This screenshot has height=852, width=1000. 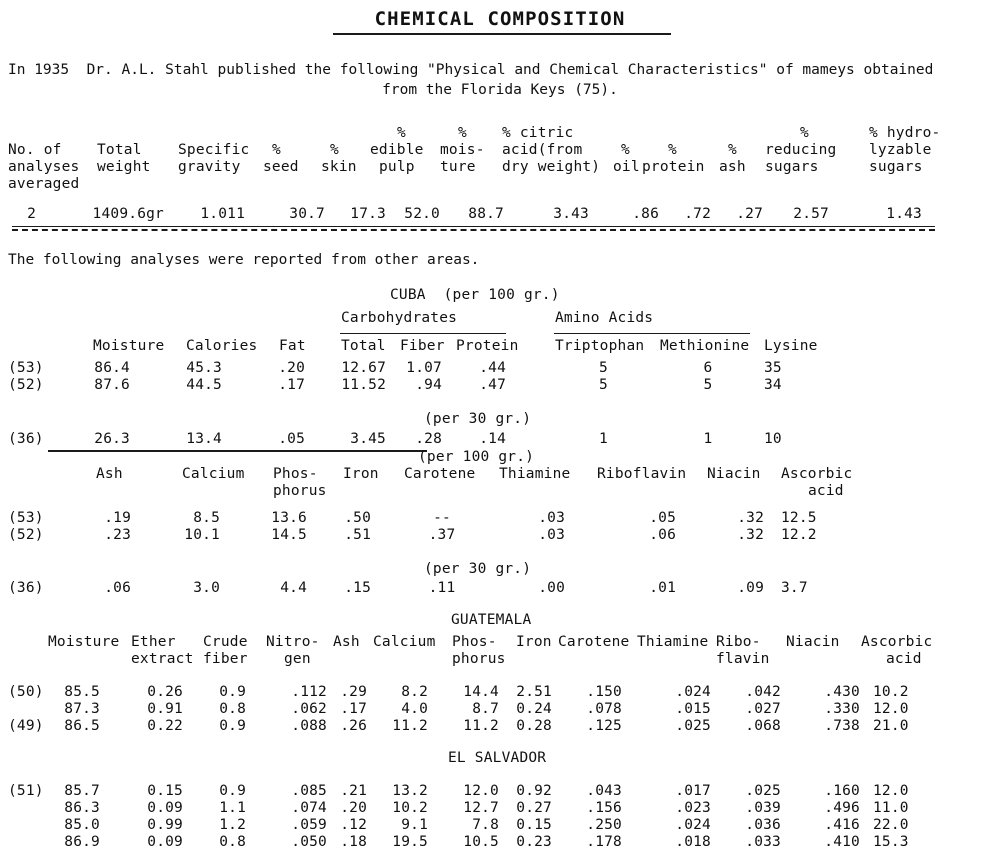 What do you see at coordinates (209, 167) in the screenshot?
I see `fl-header-2-l2: gravity` at bounding box center [209, 167].